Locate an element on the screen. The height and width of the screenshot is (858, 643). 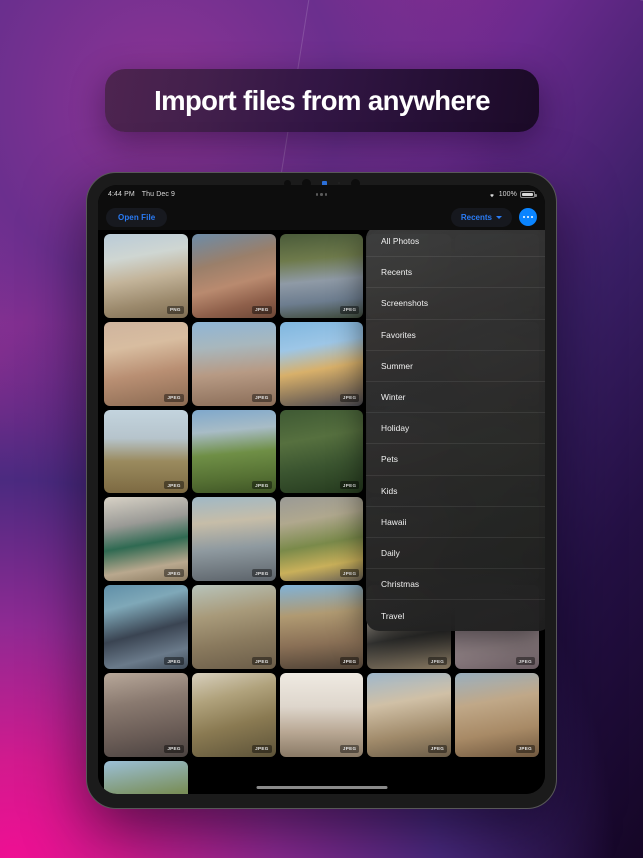
menu-item-label: All Photos is located at coordinates (400, 241).